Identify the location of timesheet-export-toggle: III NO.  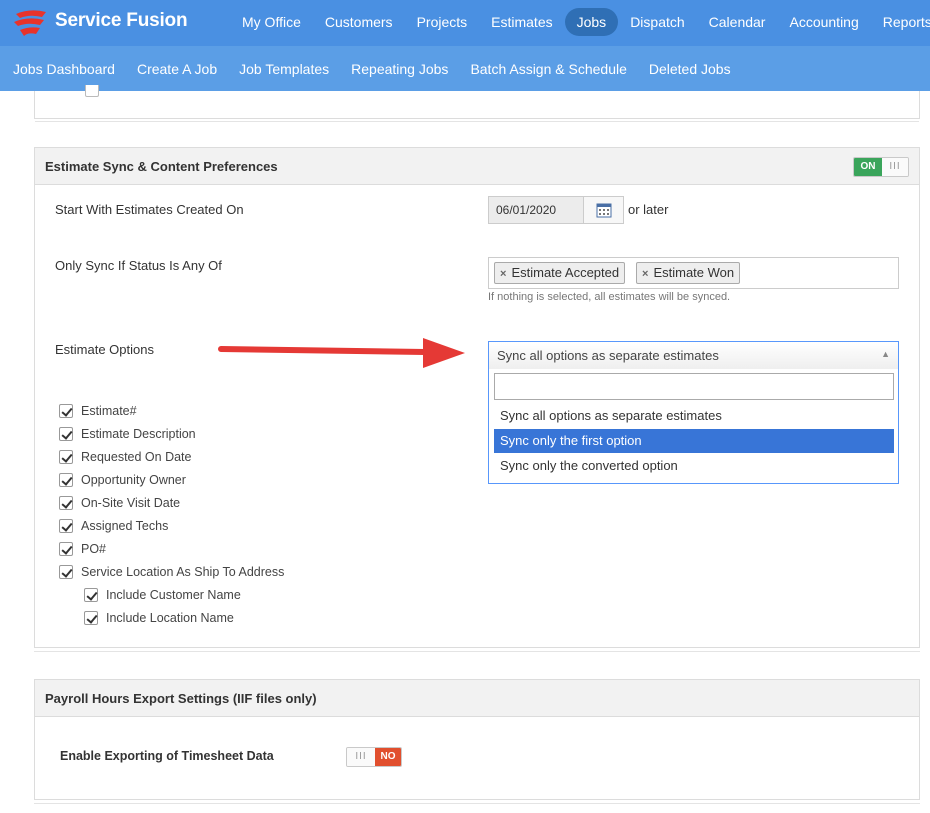
(374, 757).